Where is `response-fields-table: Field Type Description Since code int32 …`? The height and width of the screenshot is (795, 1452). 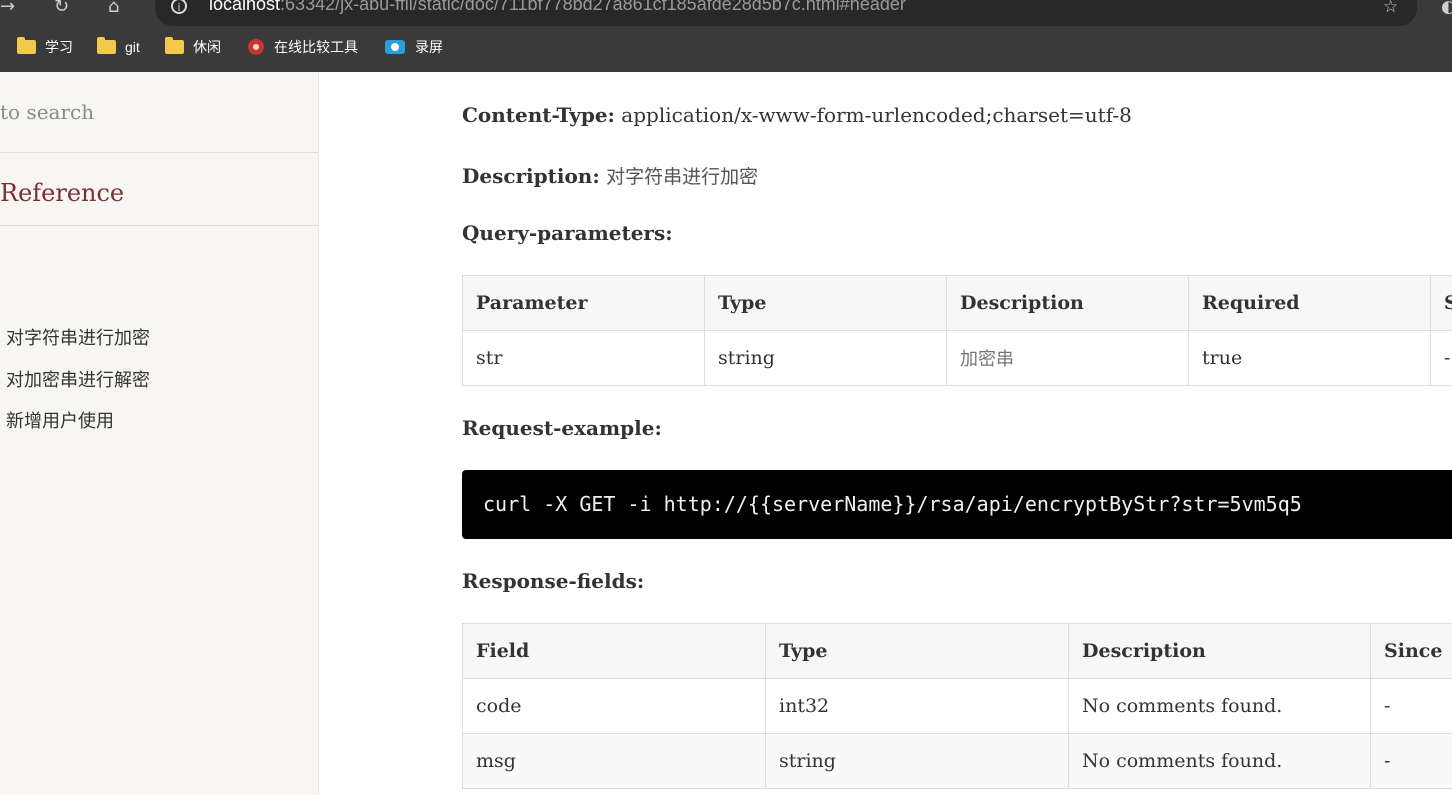
response-fields-table: Field Type Description Since code int32 … is located at coordinates (957, 706).